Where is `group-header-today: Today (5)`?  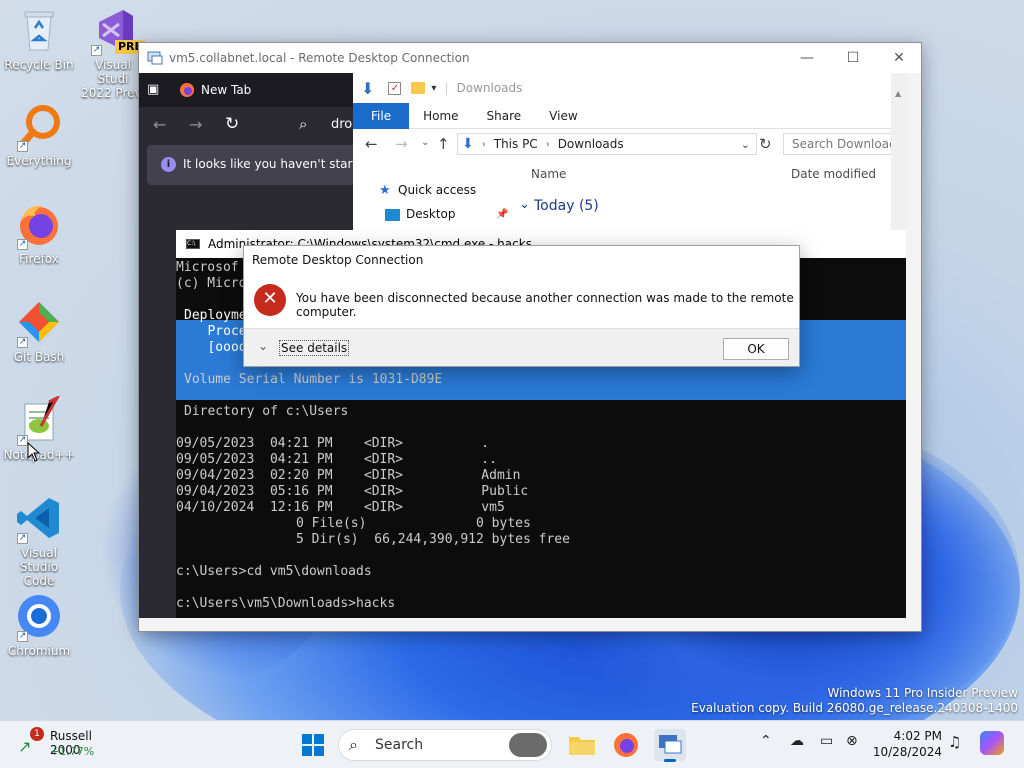
group-header-today: Today (5) is located at coordinates (566, 206).